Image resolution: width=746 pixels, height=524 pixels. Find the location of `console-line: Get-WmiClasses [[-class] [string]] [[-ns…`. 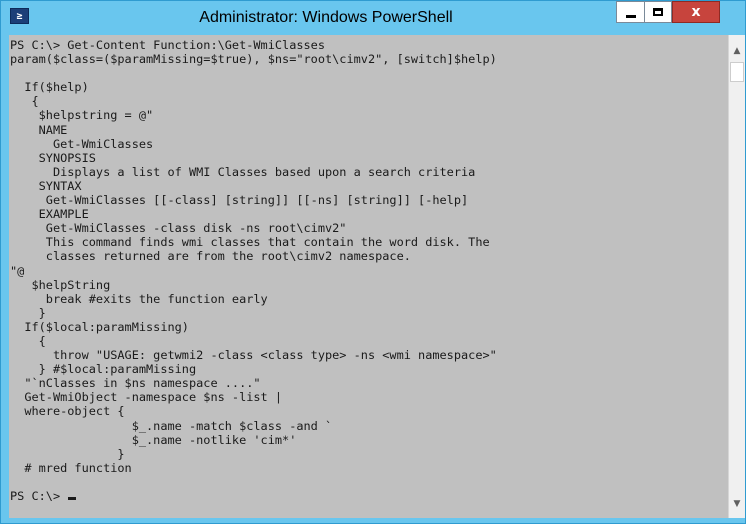

console-line: Get-WmiClasses [[-class] [string]] [[-ns… is located at coordinates (239, 200).